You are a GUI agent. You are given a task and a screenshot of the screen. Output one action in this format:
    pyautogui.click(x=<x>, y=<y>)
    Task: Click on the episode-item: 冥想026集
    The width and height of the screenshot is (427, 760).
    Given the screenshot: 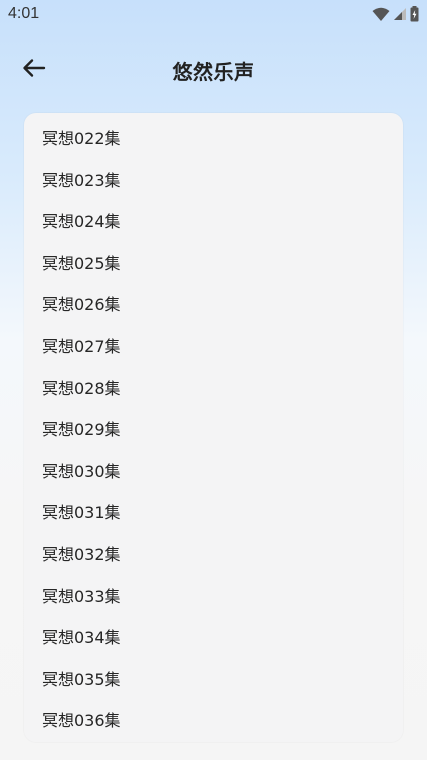 What is the action you would take?
    pyautogui.click(x=213, y=305)
    